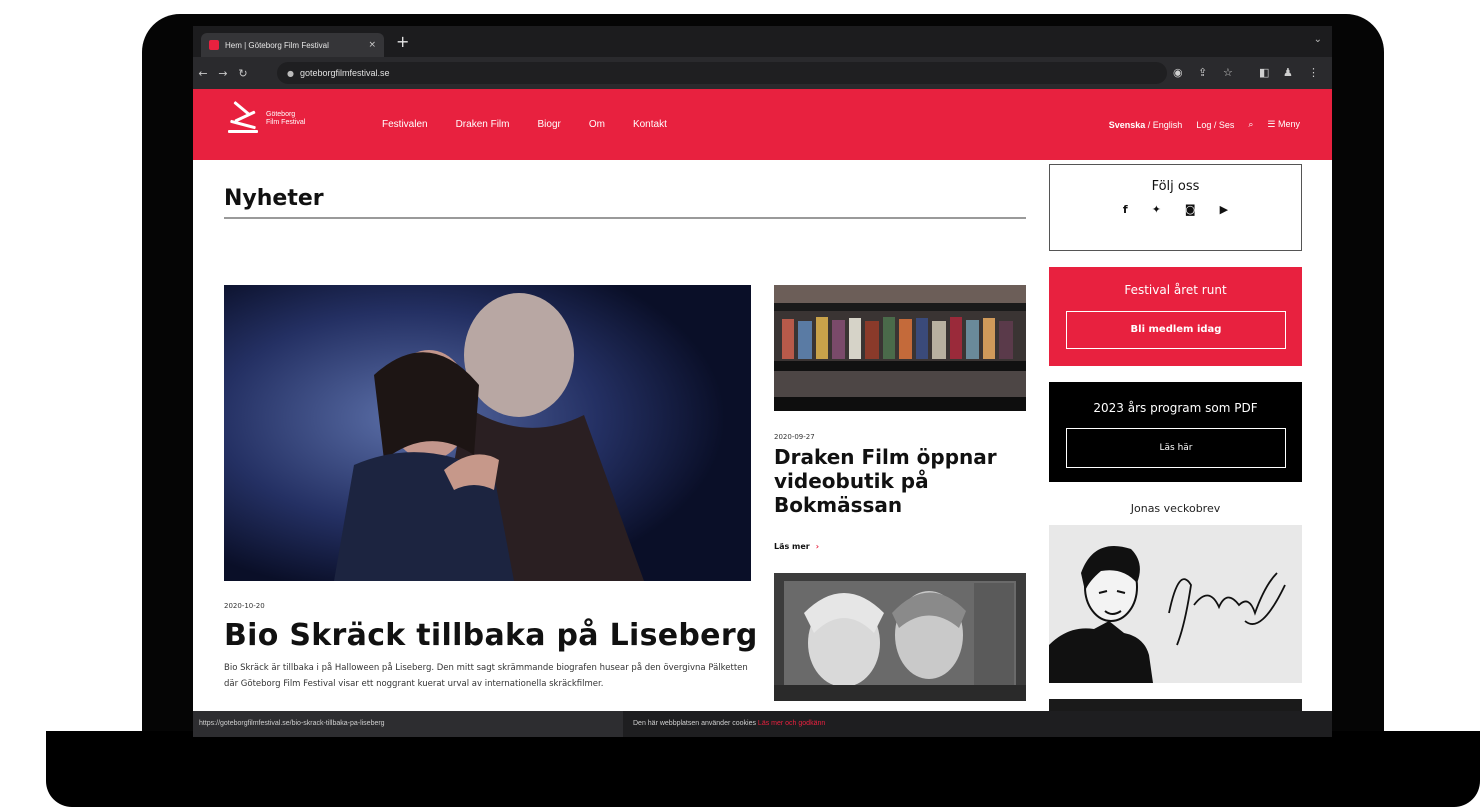  Describe the element at coordinates (1168, 125) in the screenshot. I see `lang-english: English` at that location.